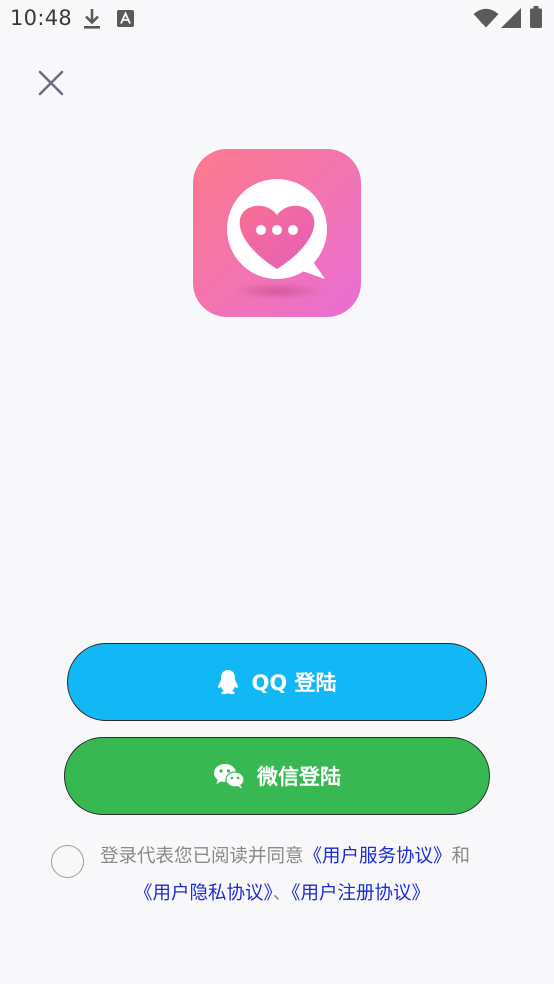  What do you see at coordinates (536, 17) in the screenshot?
I see `battery-icon` at bounding box center [536, 17].